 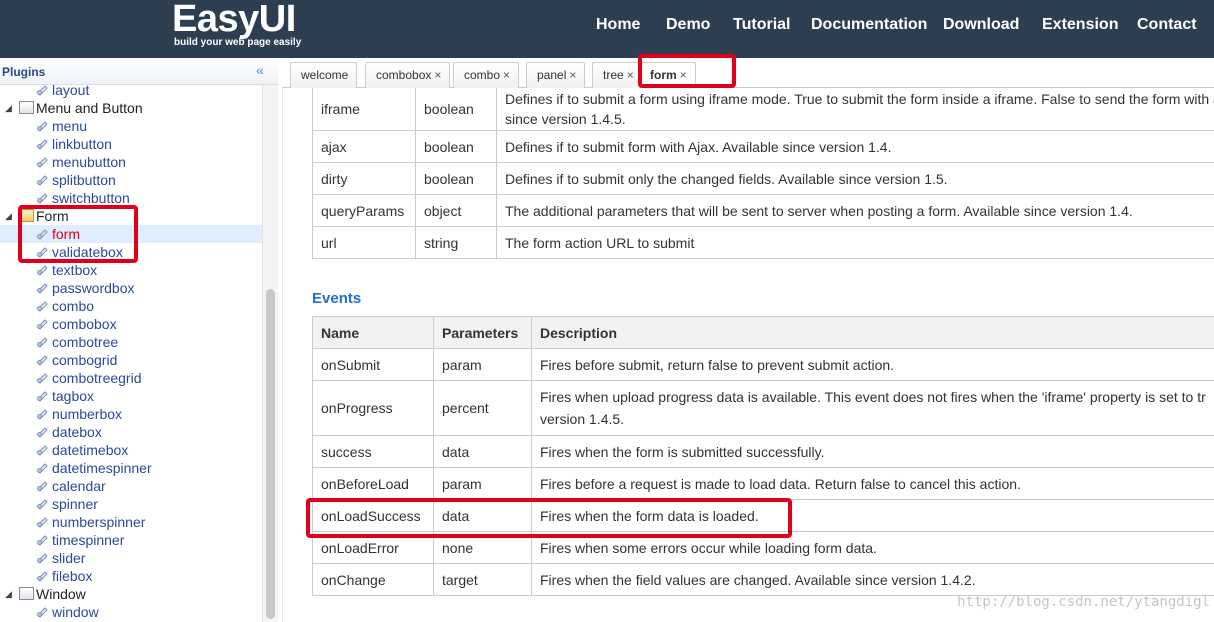 What do you see at coordinates (667, 75) in the screenshot?
I see `tab-form: form ×` at bounding box center [667, 75].